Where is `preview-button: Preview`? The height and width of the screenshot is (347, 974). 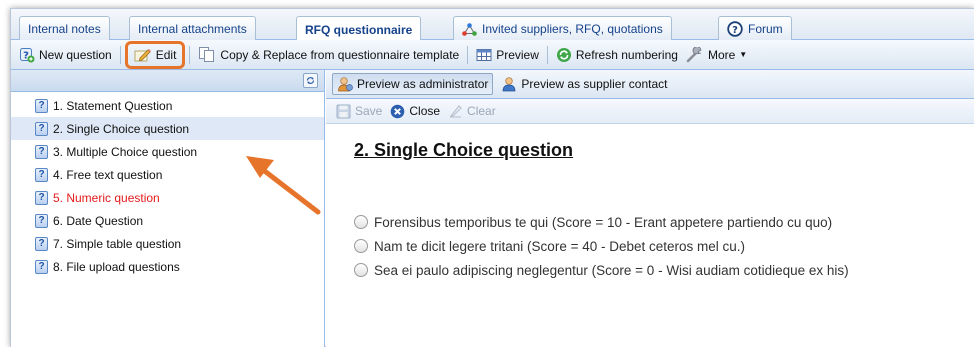 preview-button: Preview is located at coordinates (507, 55).